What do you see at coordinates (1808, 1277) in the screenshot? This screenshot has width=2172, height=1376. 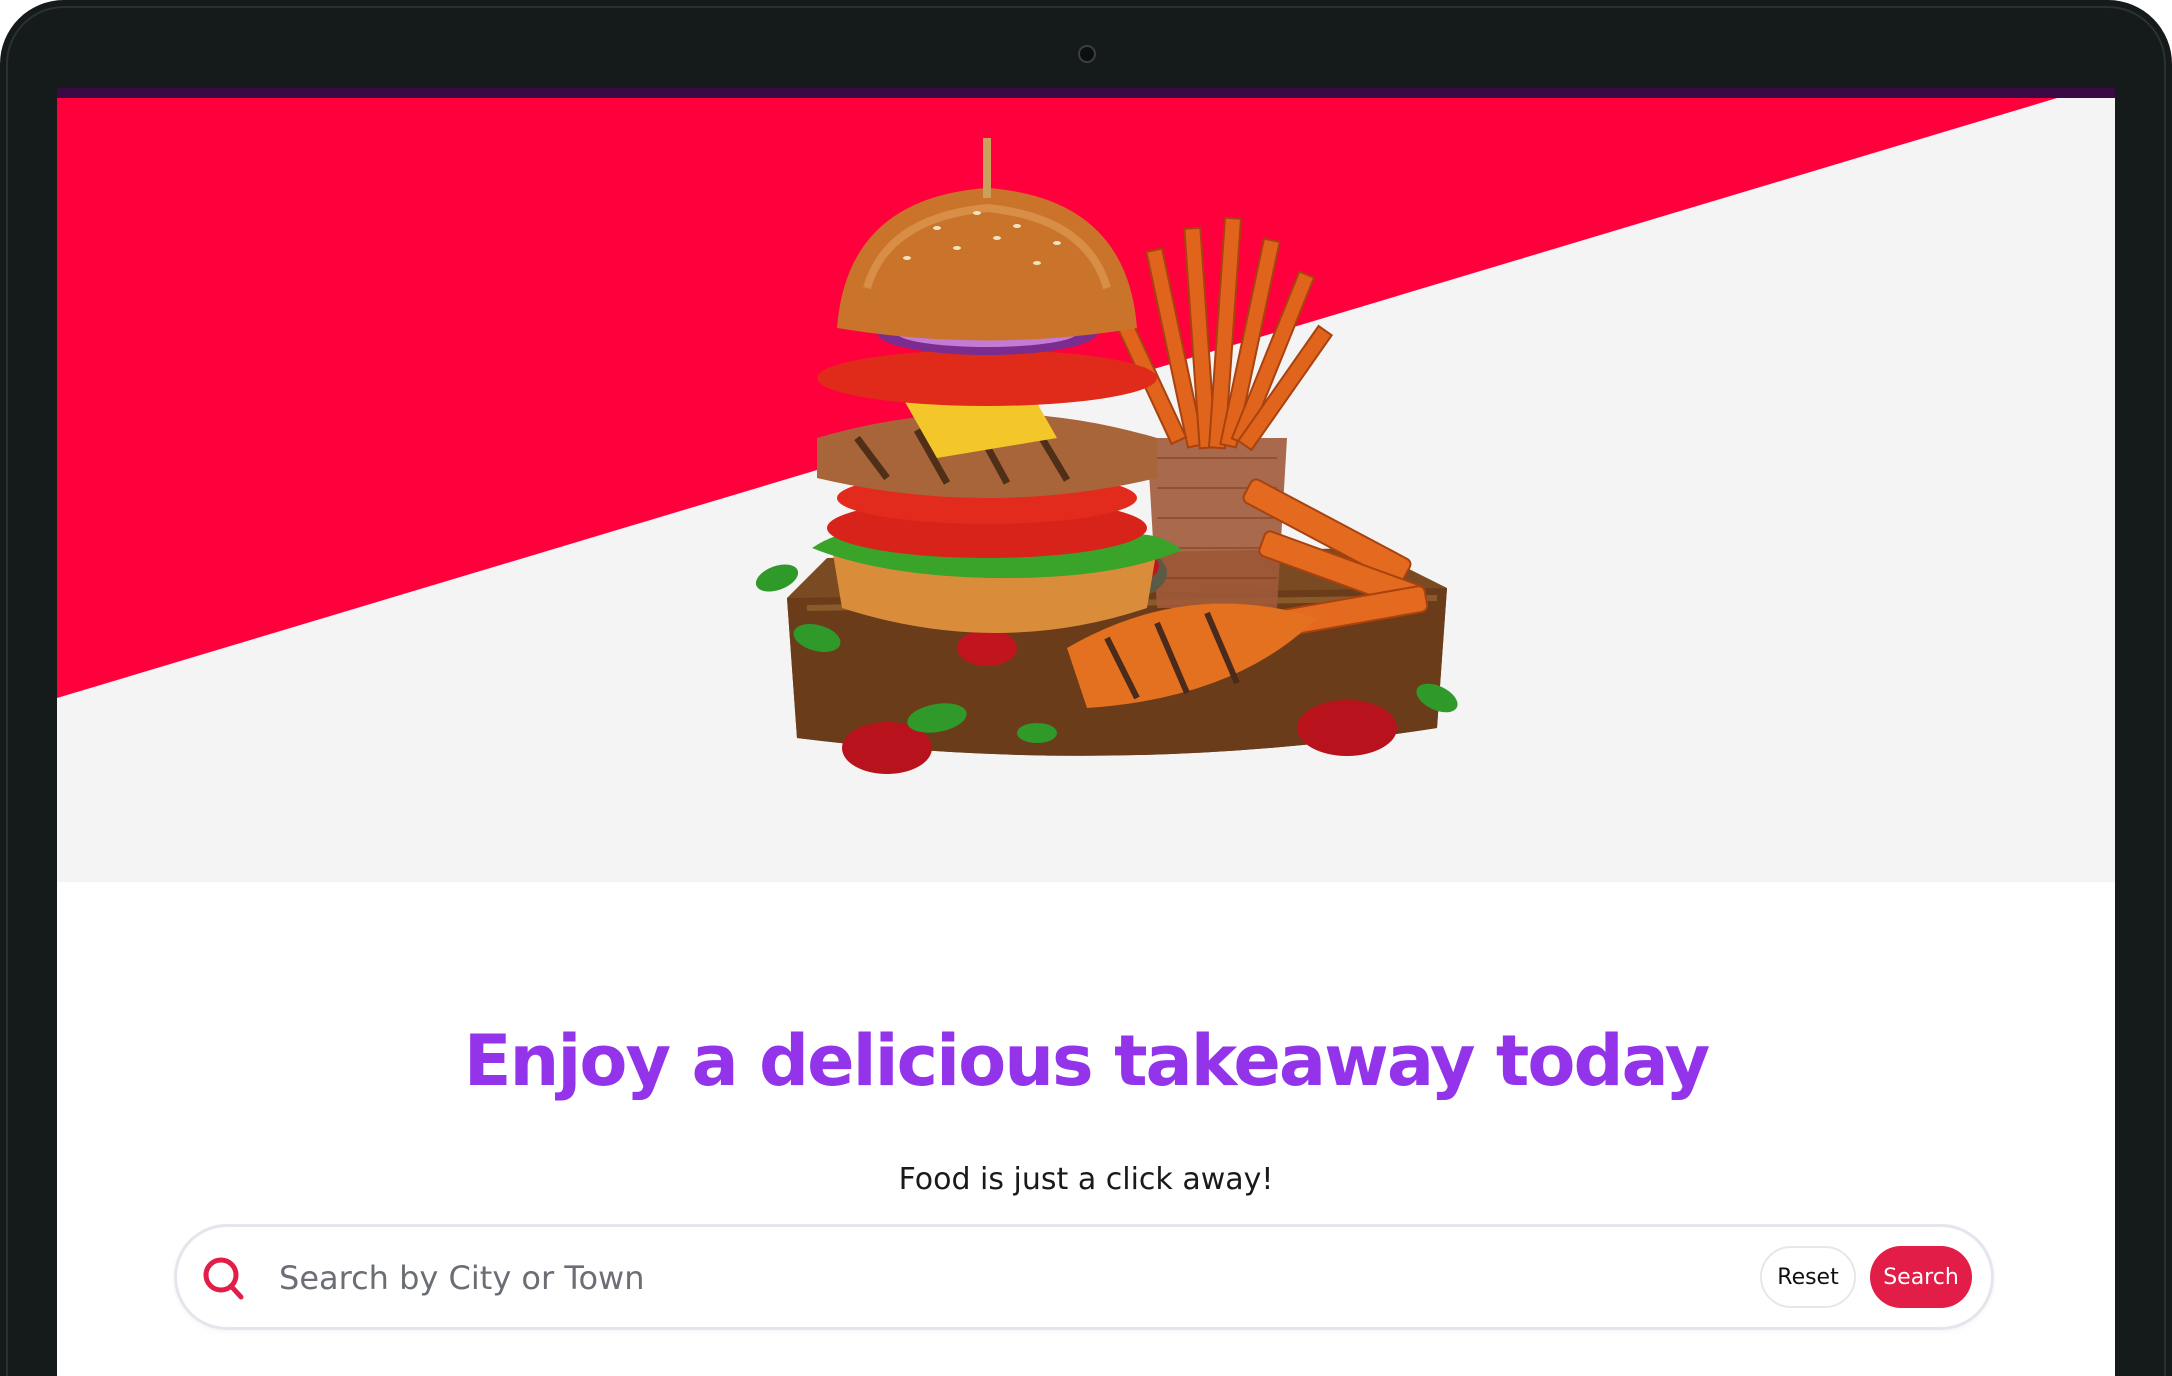 I see `reset-button: Reset` at bounding box center [1808, 1277].